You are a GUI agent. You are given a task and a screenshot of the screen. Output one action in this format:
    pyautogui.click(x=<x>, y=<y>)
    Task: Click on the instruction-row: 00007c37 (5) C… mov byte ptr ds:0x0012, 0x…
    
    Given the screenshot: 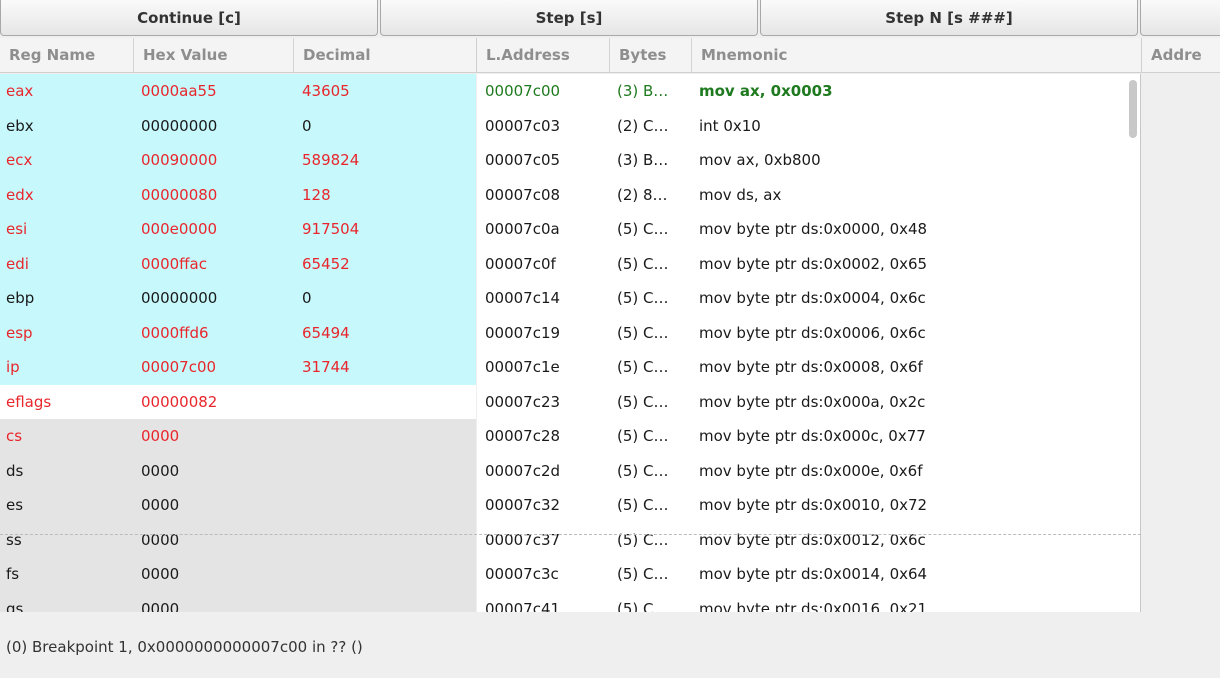 What is the action you would take?
    pyautogui.click(x=808, y=540)
    